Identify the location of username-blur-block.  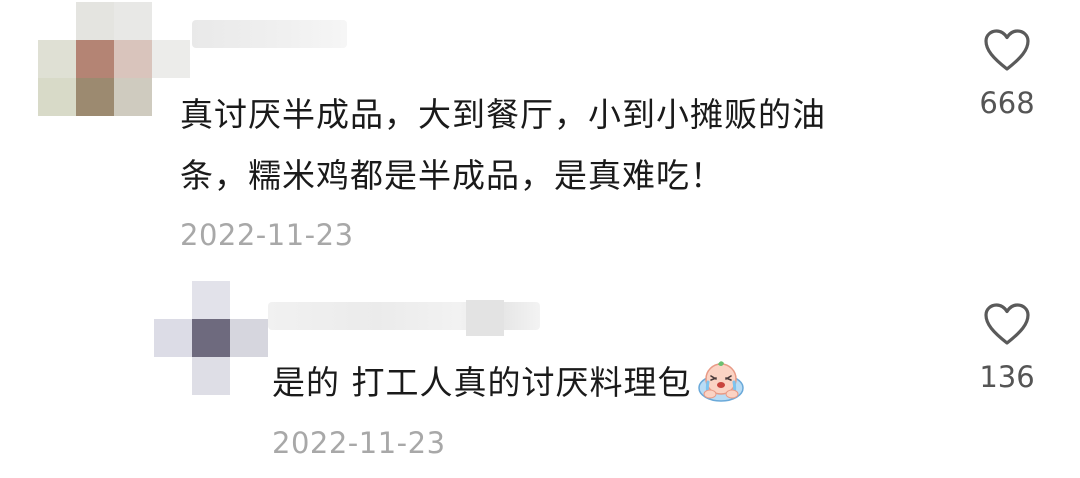
(485, 318).